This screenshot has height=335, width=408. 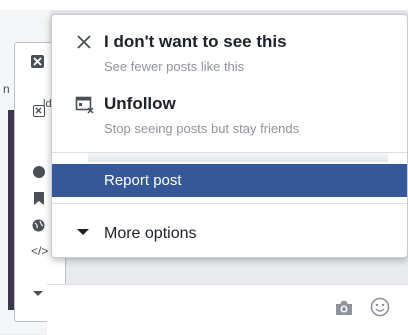 What do you see at coordinates (229, 234) in the screenshot?
I see `menu-item-more-options: More options` at bounding box center [229, 234].